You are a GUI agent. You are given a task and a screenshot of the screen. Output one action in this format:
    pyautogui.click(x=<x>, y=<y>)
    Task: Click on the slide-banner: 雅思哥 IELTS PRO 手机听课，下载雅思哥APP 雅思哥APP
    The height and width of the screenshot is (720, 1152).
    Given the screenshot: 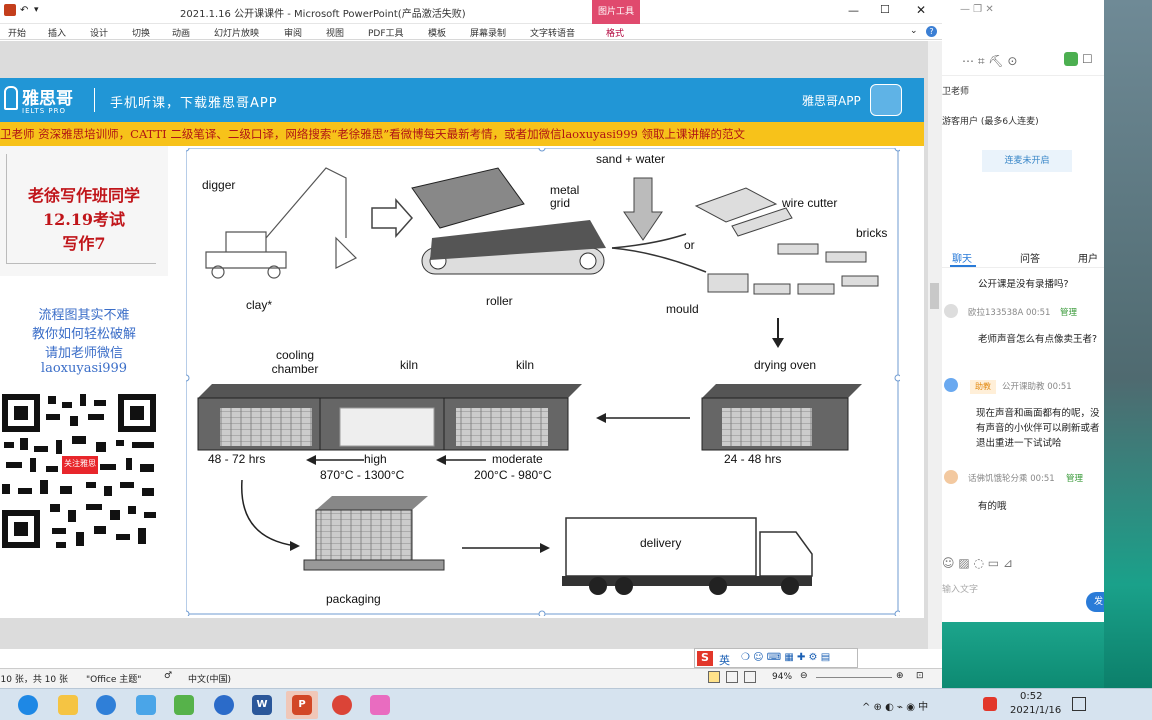 What is the action you would take?
    pyautogui.click(x=462, y=100)
    